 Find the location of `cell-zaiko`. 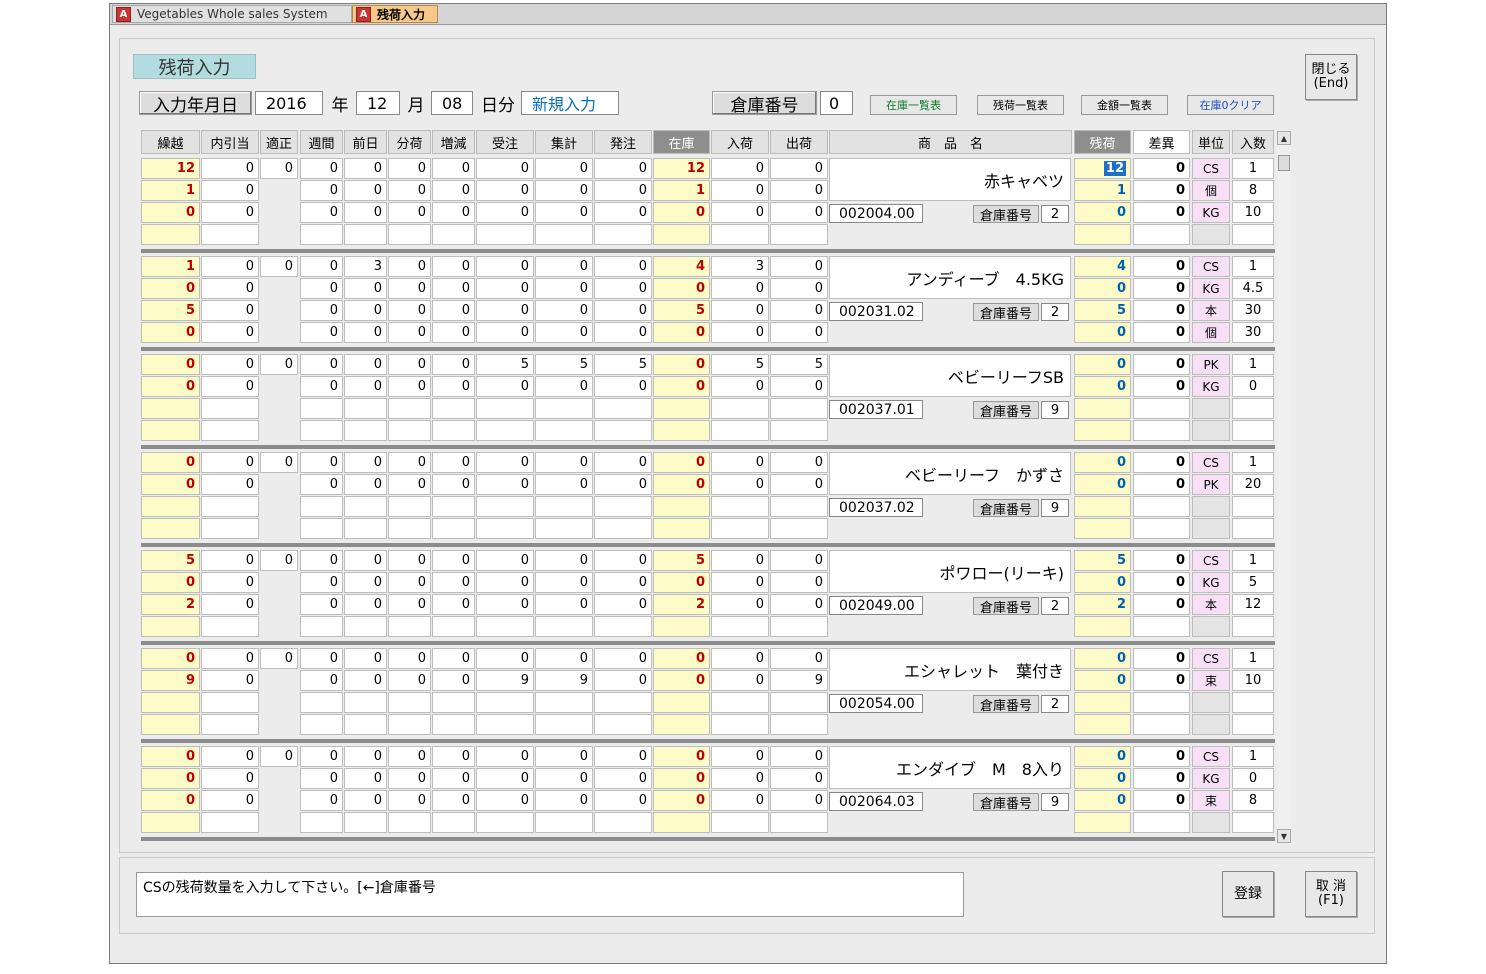

cell-zaiko is located at coordinates (681, 528).